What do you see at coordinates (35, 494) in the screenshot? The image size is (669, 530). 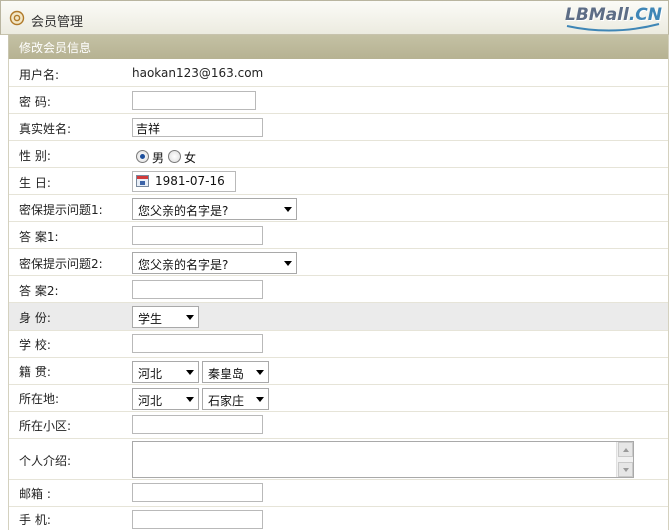 I see `email-label: 邮箱 :` at bounding box center [35, 494].